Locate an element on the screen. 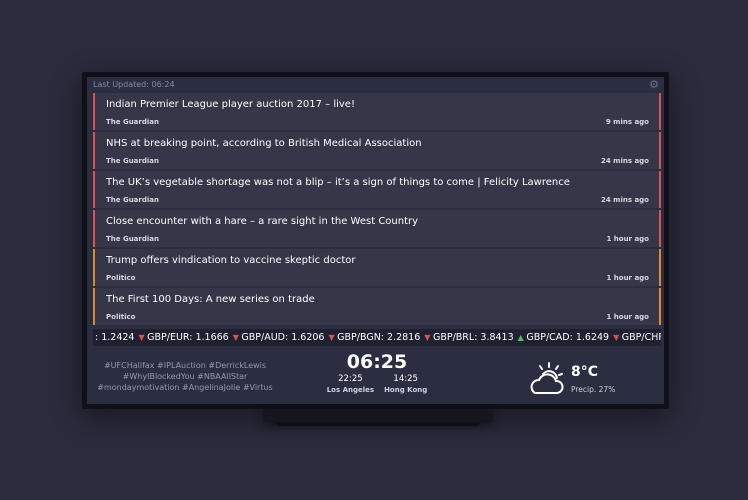 Image resolution: width=748 pixels, height=500 pixels. ticker-item: GBP/BGN: 2.2816 is located at coordinates (379, 337).